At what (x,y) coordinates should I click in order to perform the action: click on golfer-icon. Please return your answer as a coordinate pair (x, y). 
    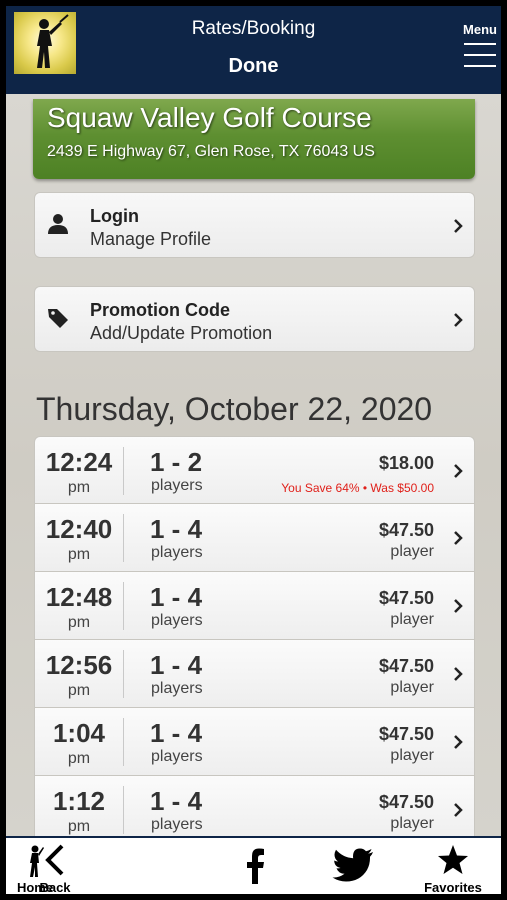
    Looking at the image, I should click on (37, 861).